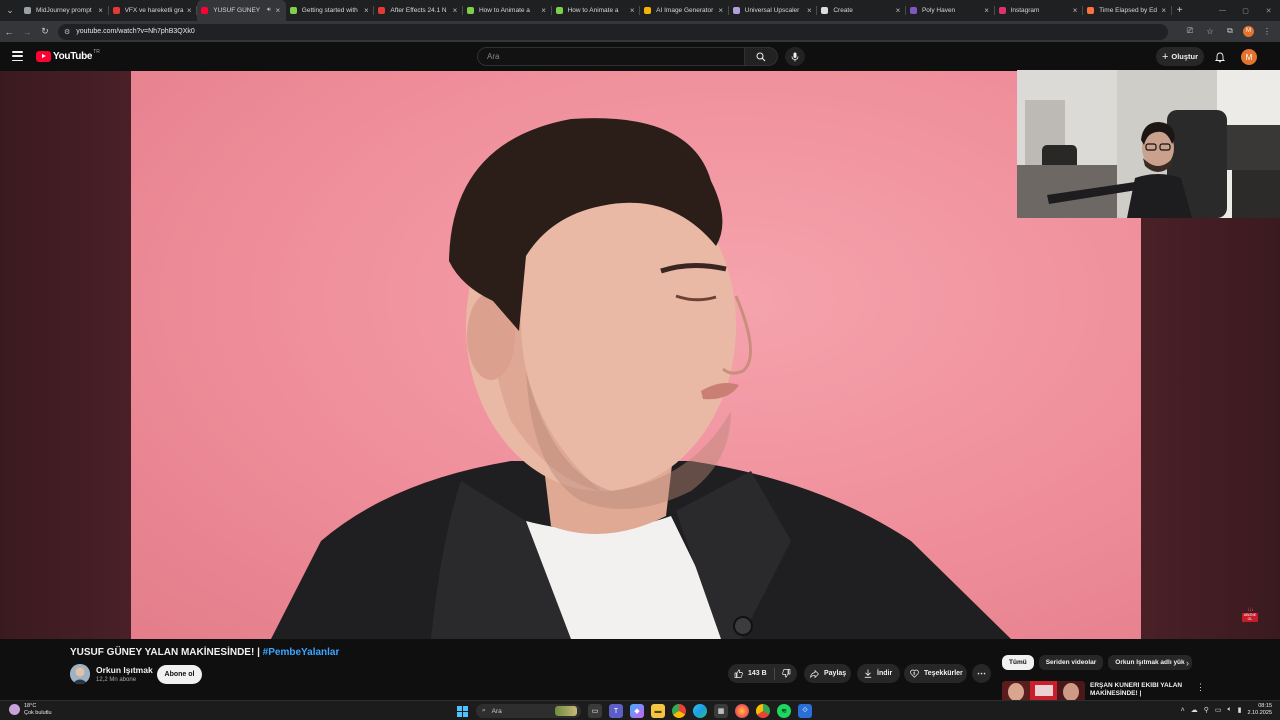 This screenshot has height=720, width=1280. I want to click on subscribe-button: Abone ol, so click(179, 674).